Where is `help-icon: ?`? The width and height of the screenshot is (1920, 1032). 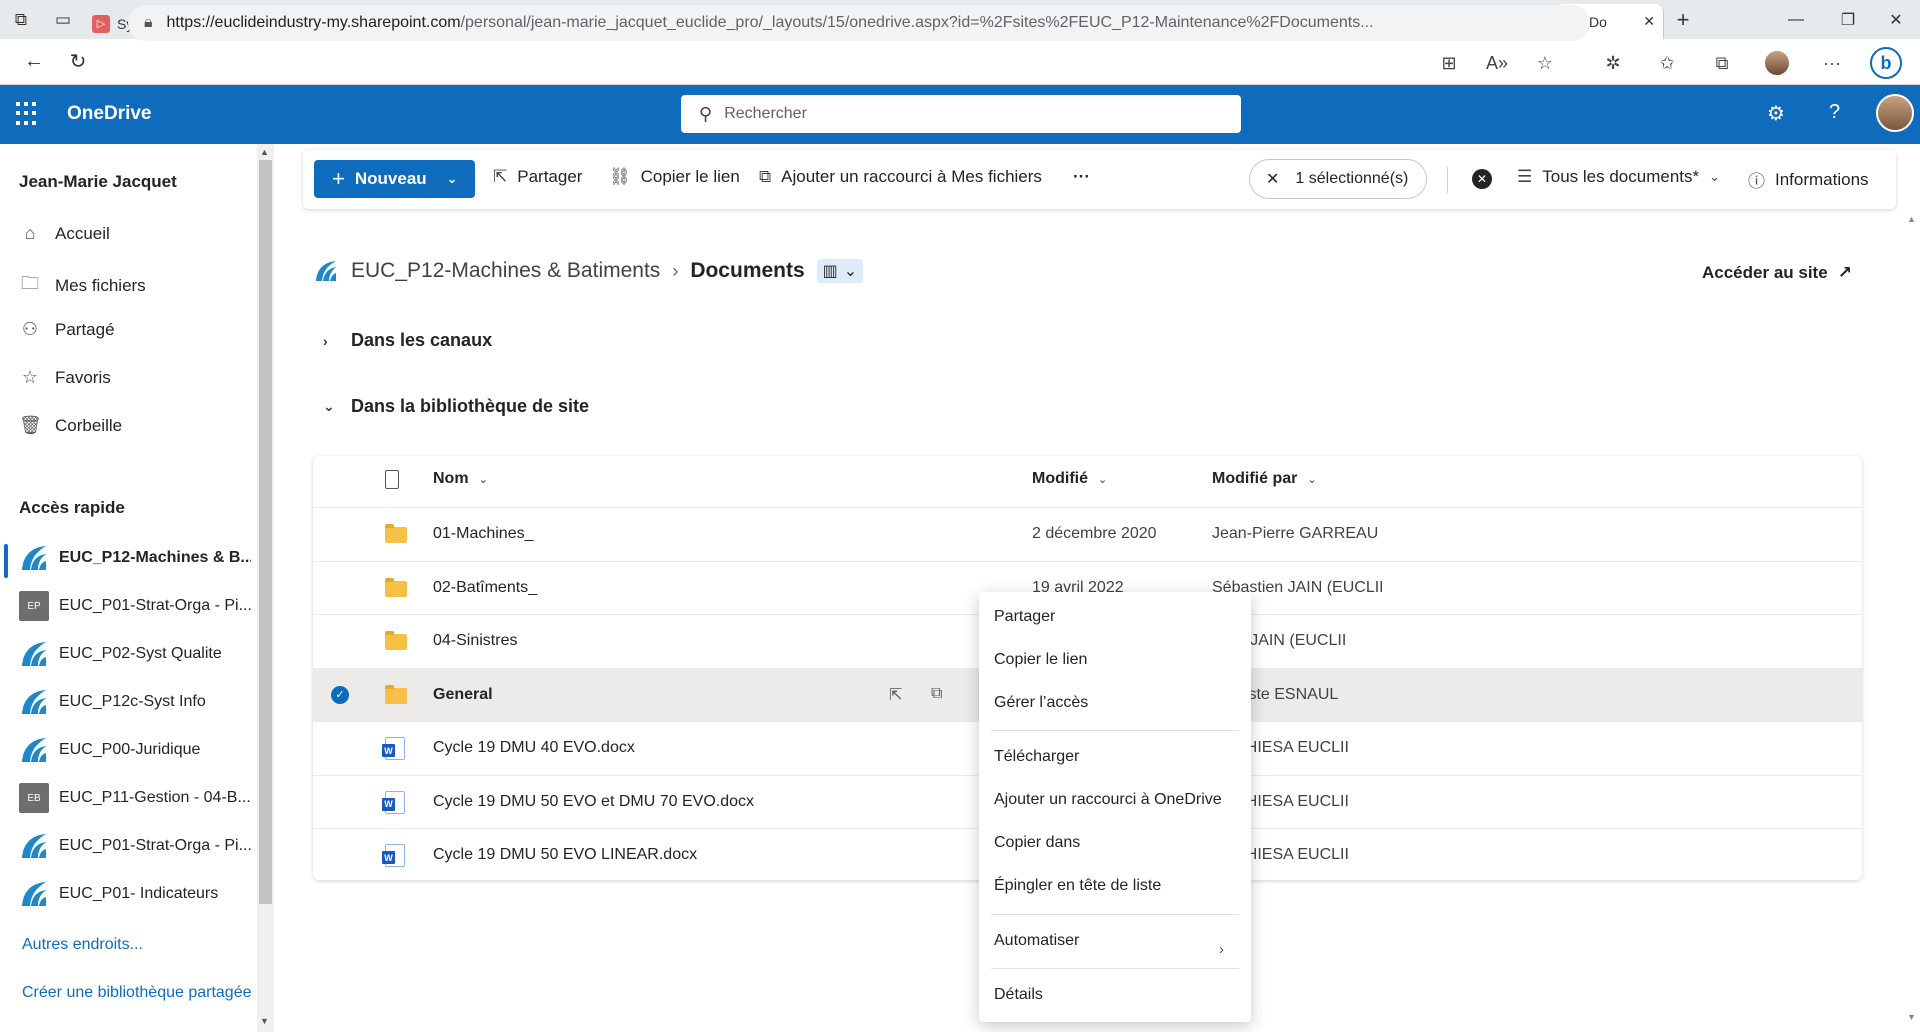 help-icon: ? is located at coordinates (1834, 112).